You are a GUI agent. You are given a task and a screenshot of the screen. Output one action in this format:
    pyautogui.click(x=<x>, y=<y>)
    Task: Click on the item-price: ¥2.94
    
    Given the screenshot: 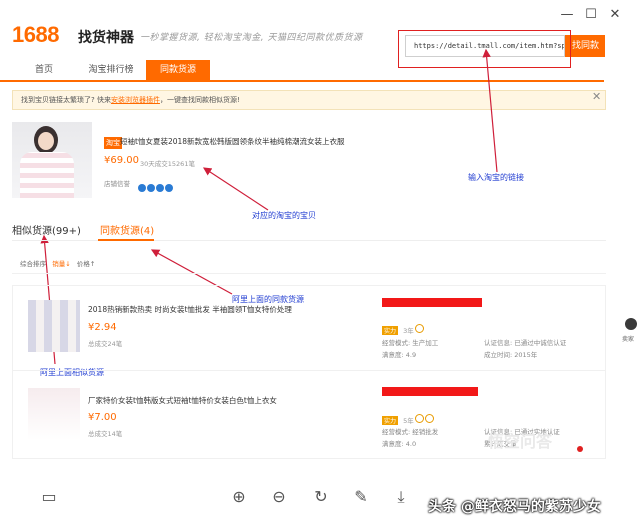 What is the action you would take?
    pyautogui.click(x=102, y=327)
    